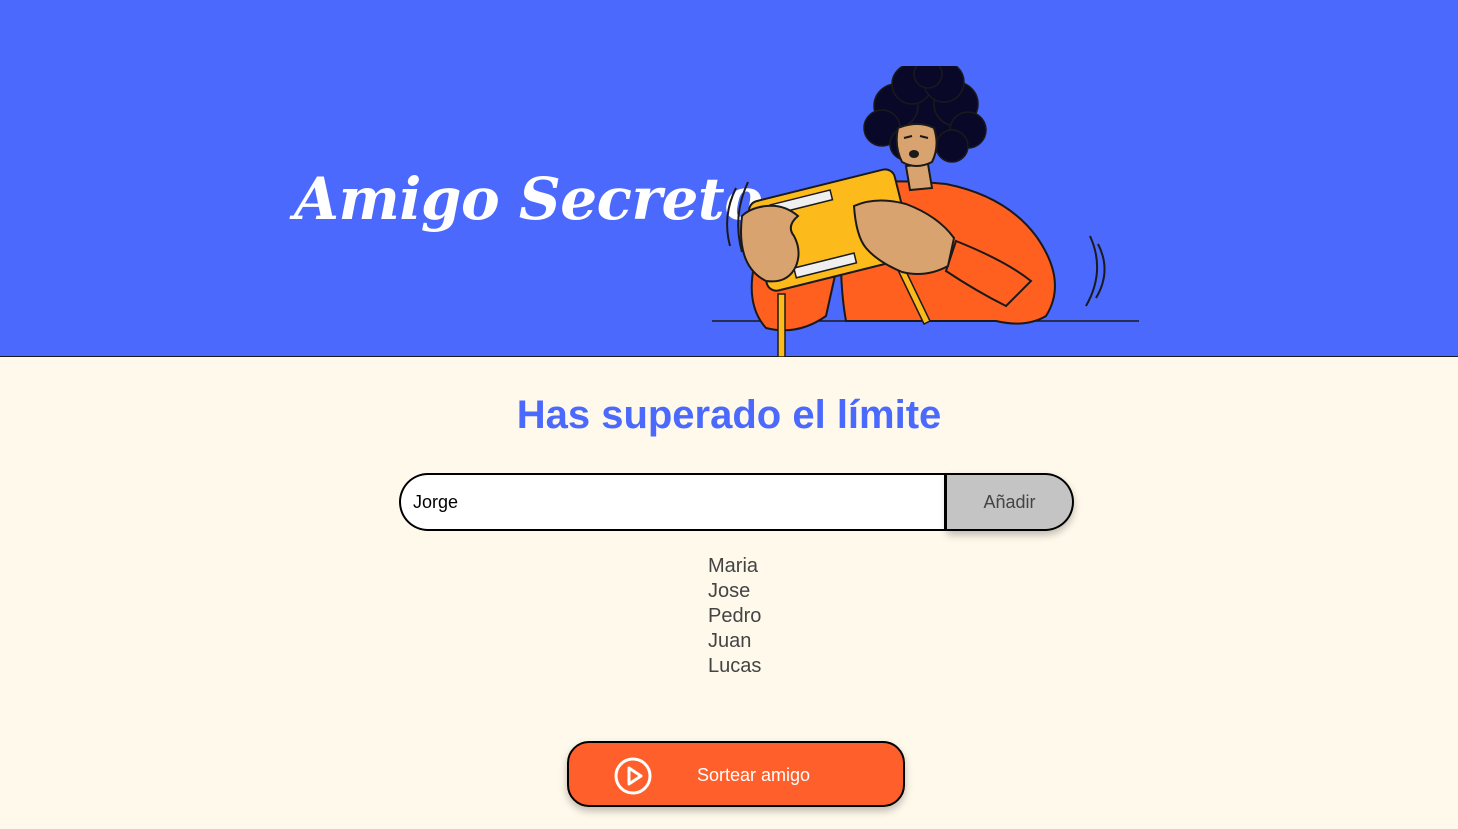  What do you see at coordinates (673, 502) in the screenshot?
I see `name-input` at bounding box center [673, 502].